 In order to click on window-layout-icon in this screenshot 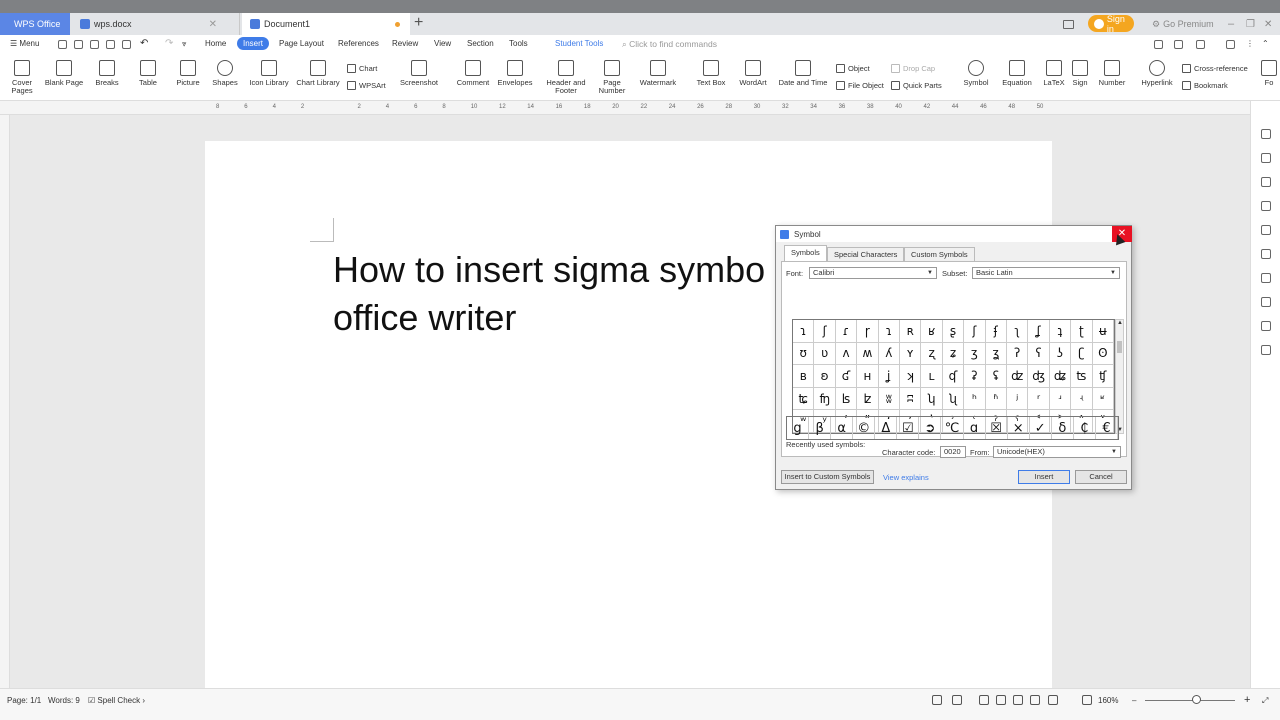, I will do `click(1068, 24)`.